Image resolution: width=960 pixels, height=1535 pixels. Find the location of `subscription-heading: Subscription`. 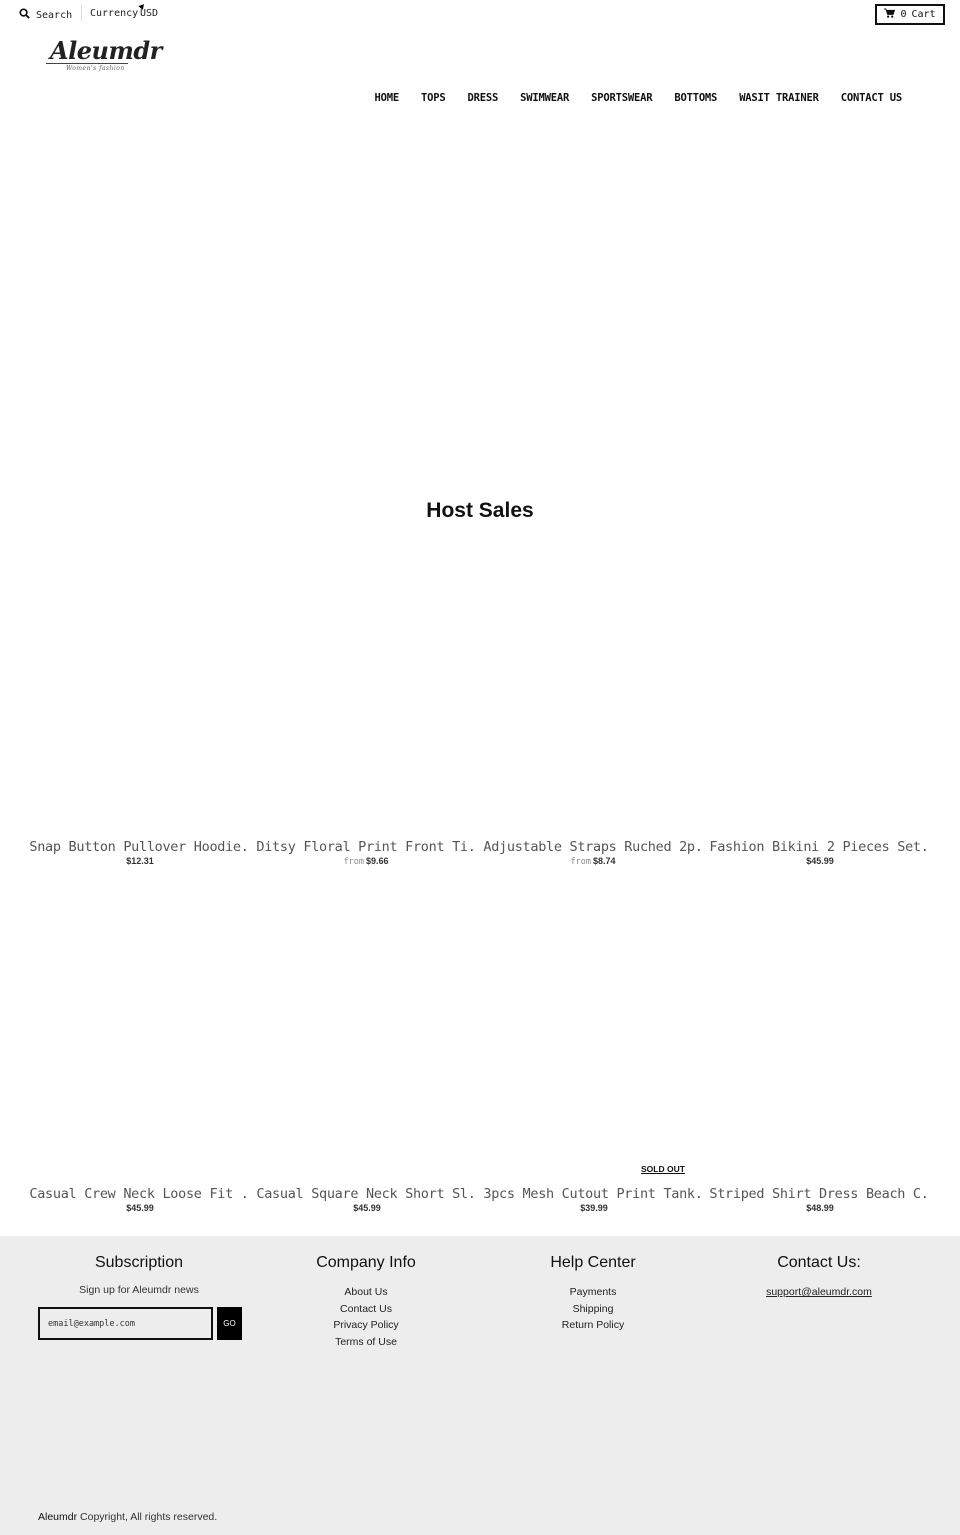

subscription-heading: Subscription is located at coordinates (139, 1262).